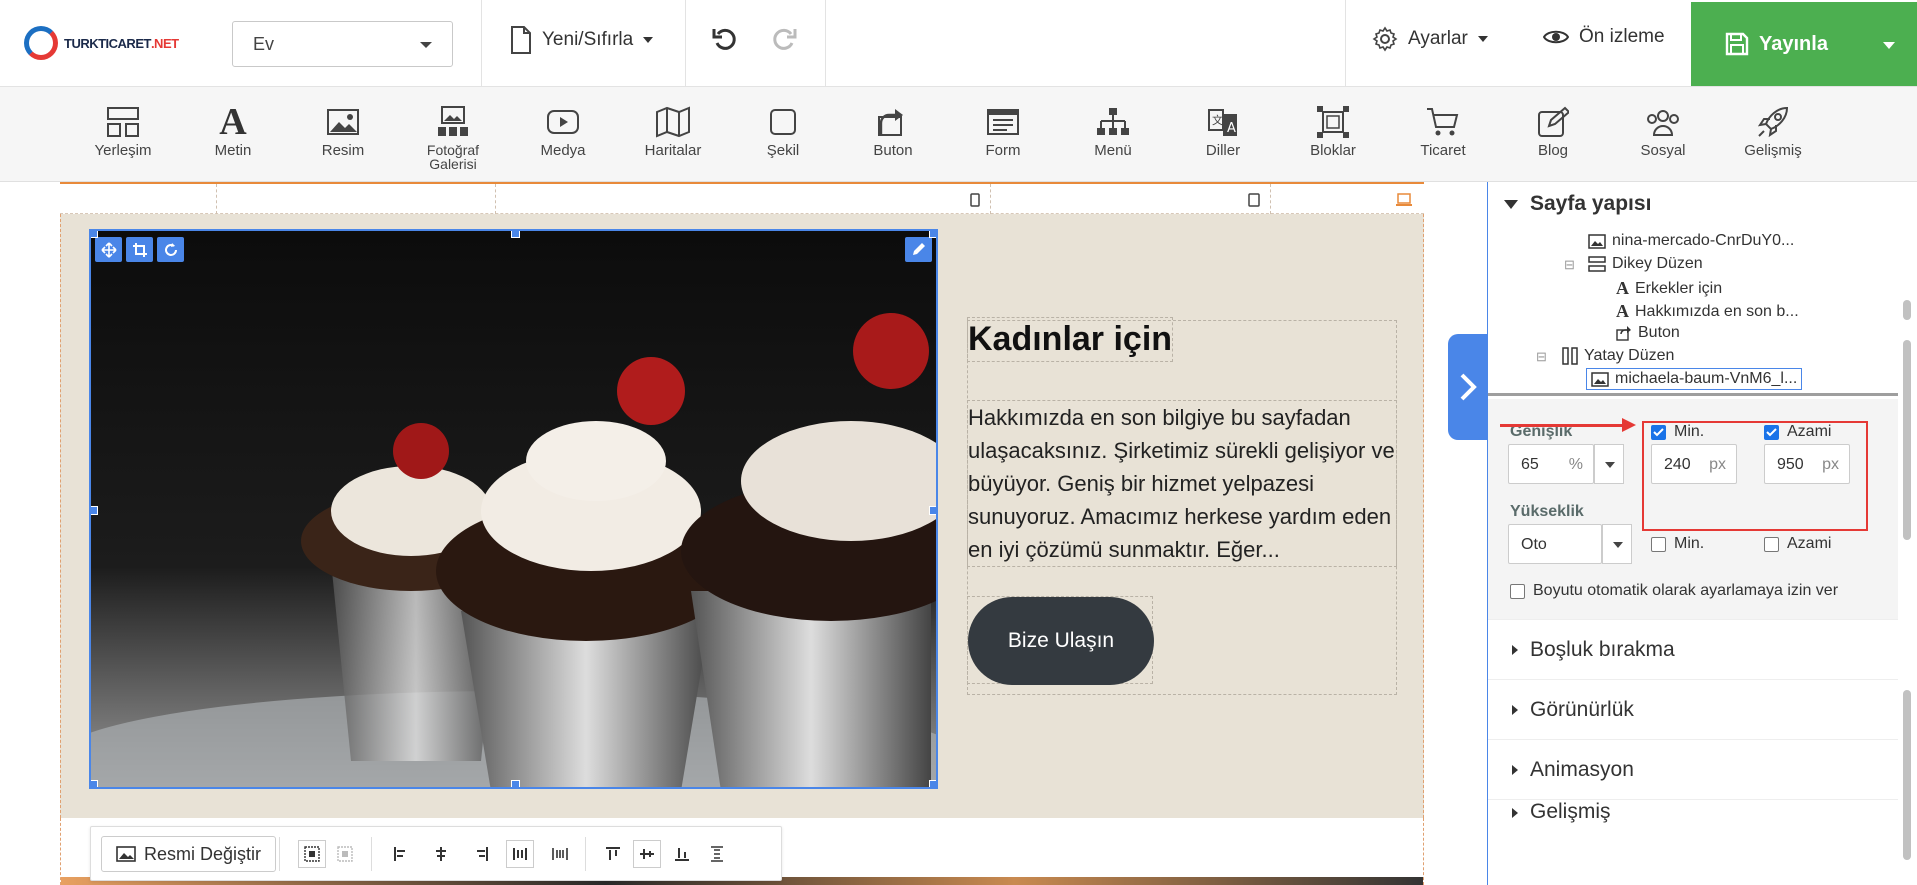 This screenshot has width=1917, height=885. What do you see at coordinates (1693, 709) in the screenshot?
I see `accordion-visibility: Görünürlük` at bounding box center [1693, 709].